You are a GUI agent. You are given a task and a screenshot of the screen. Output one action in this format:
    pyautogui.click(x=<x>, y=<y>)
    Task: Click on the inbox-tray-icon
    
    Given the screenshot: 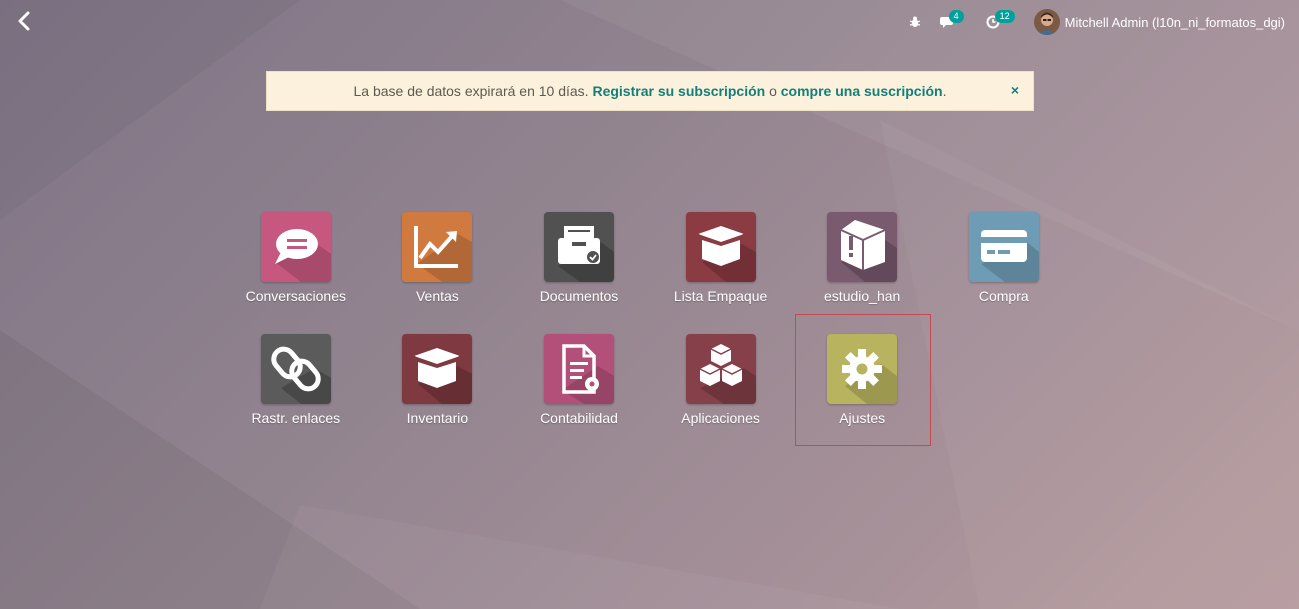 What is the action you would take?
    pyautogui.click(x=585, y=254)
    